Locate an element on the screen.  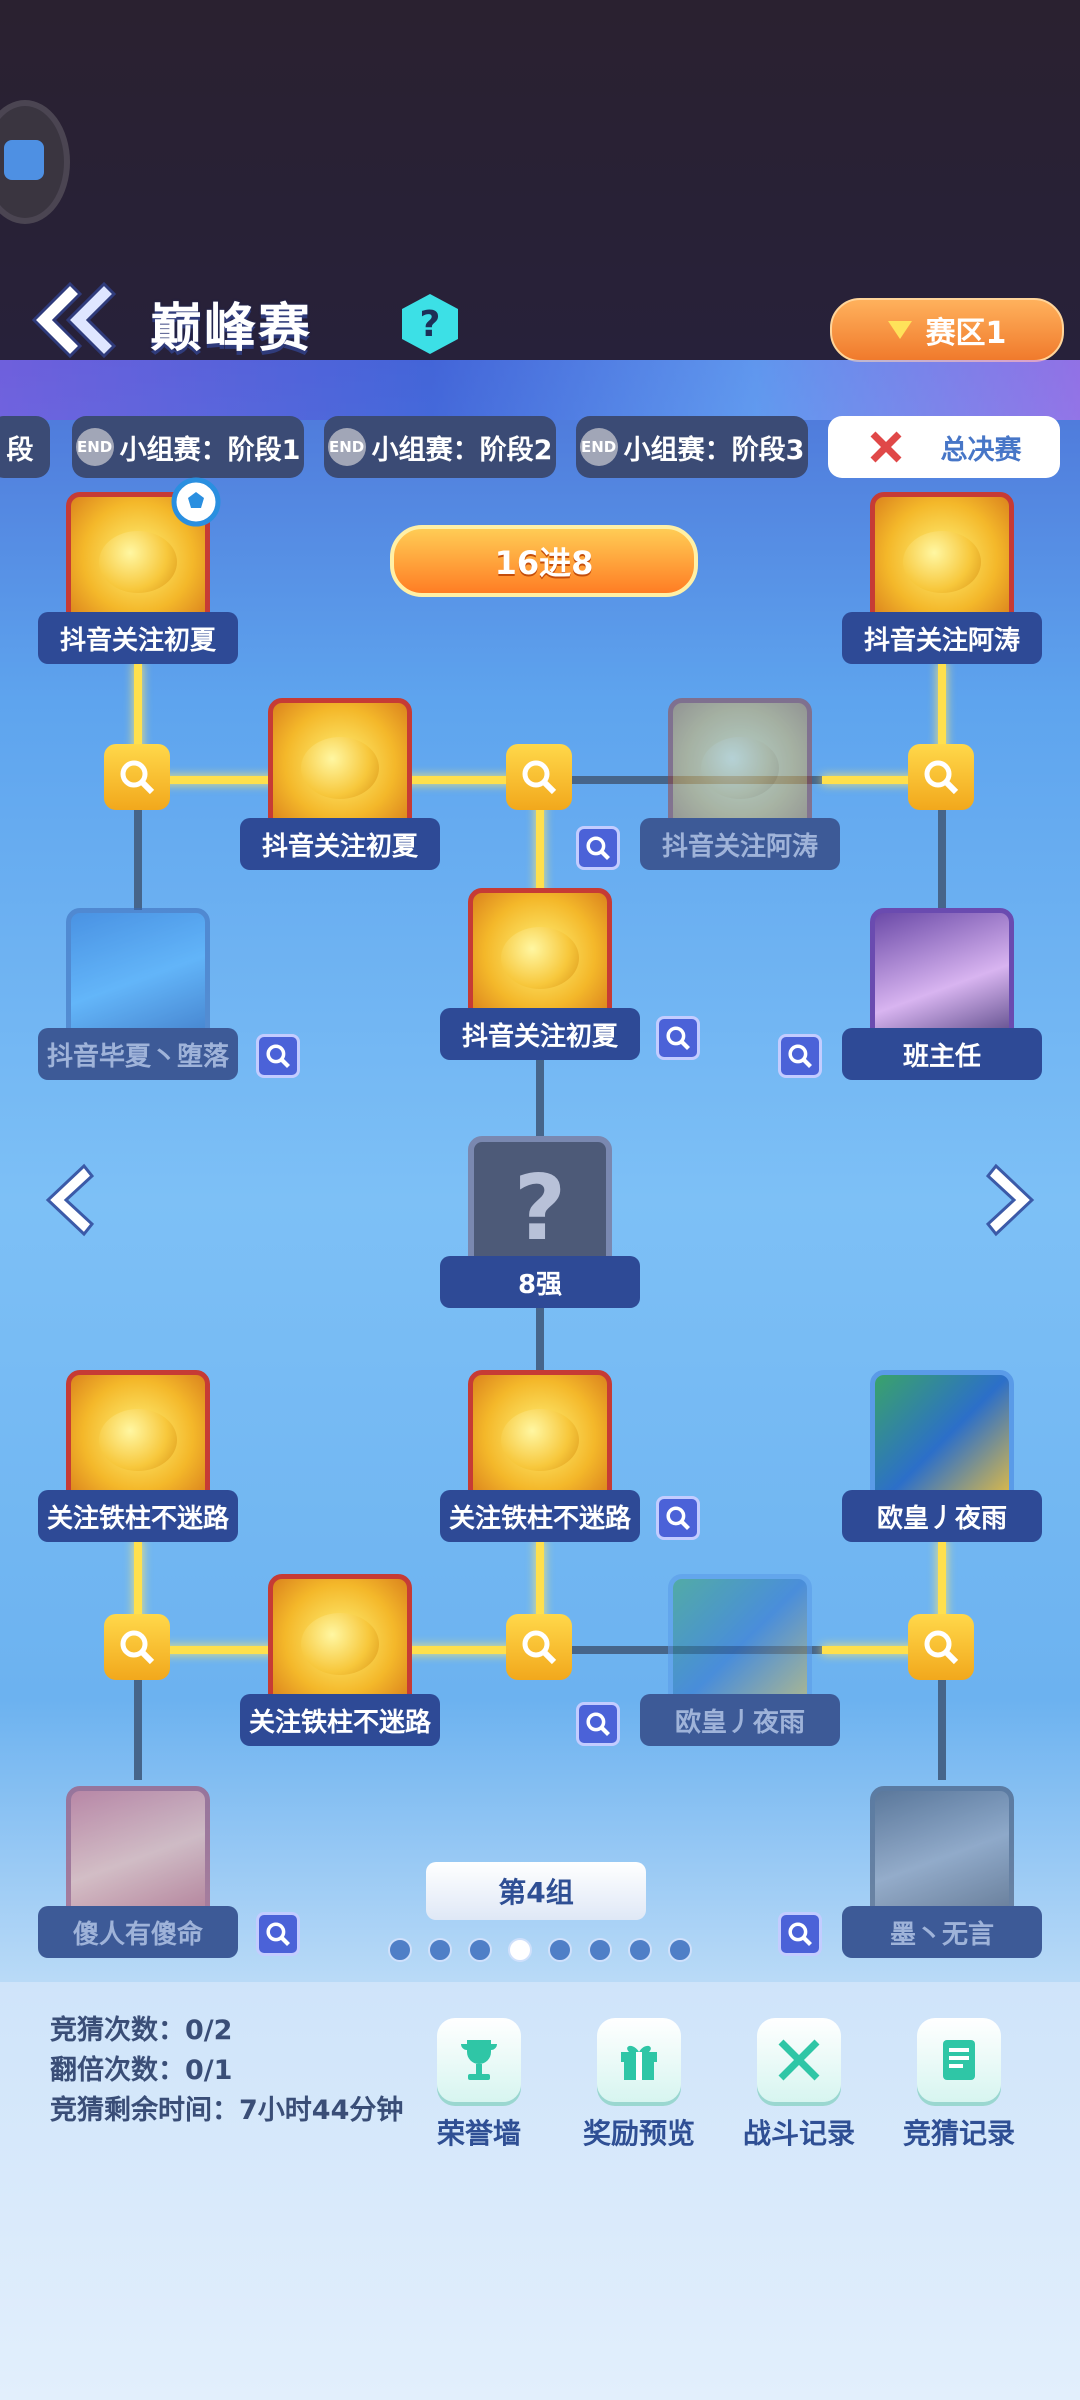
trophy-icon is located at coordinates (479, 2060).